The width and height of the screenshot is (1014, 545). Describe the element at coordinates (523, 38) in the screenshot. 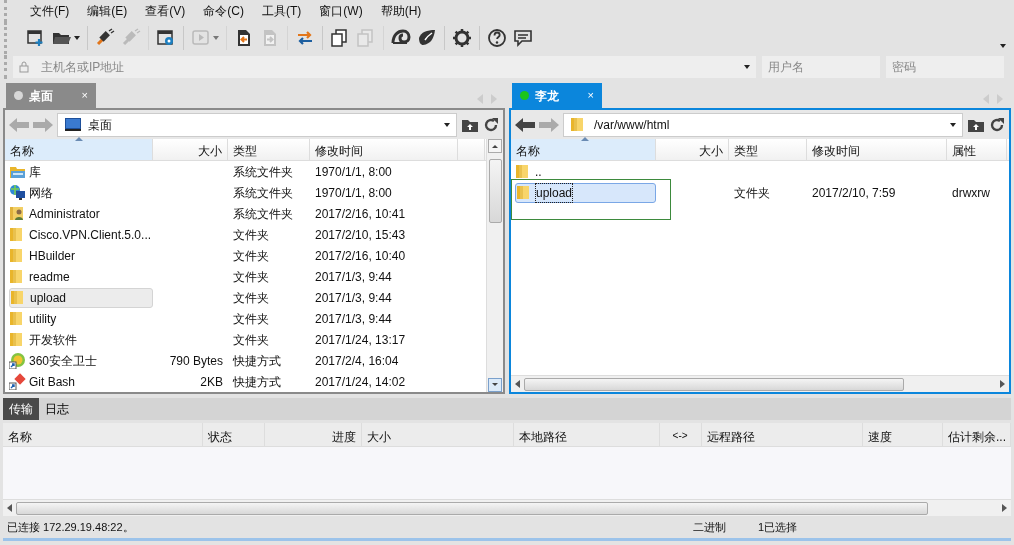

I see `chat-icon` at that location.